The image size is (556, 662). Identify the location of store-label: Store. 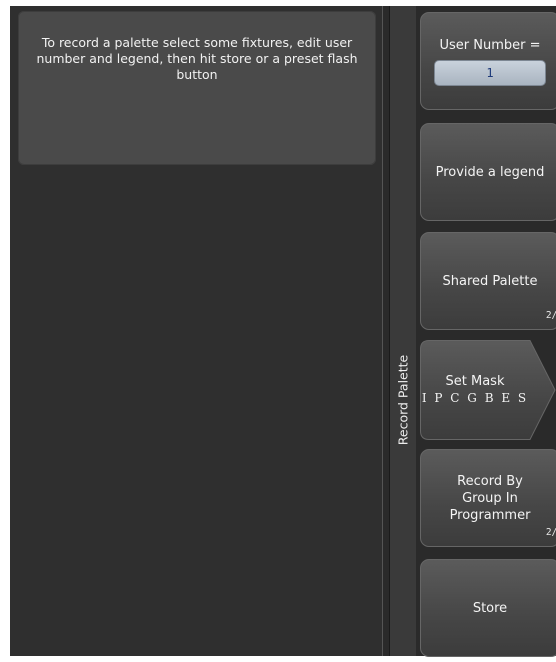
(490, 608).